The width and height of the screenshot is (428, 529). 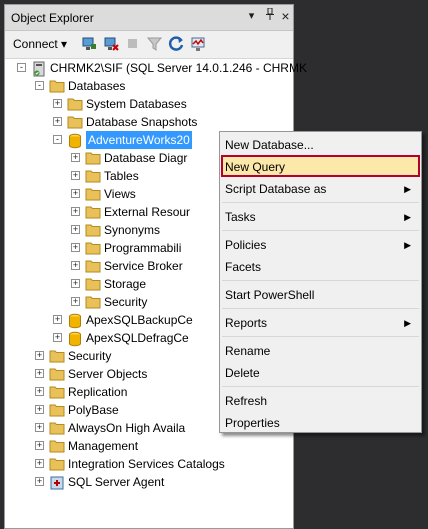 I want to click on close-icon: ×, so click(x=285, y=16).